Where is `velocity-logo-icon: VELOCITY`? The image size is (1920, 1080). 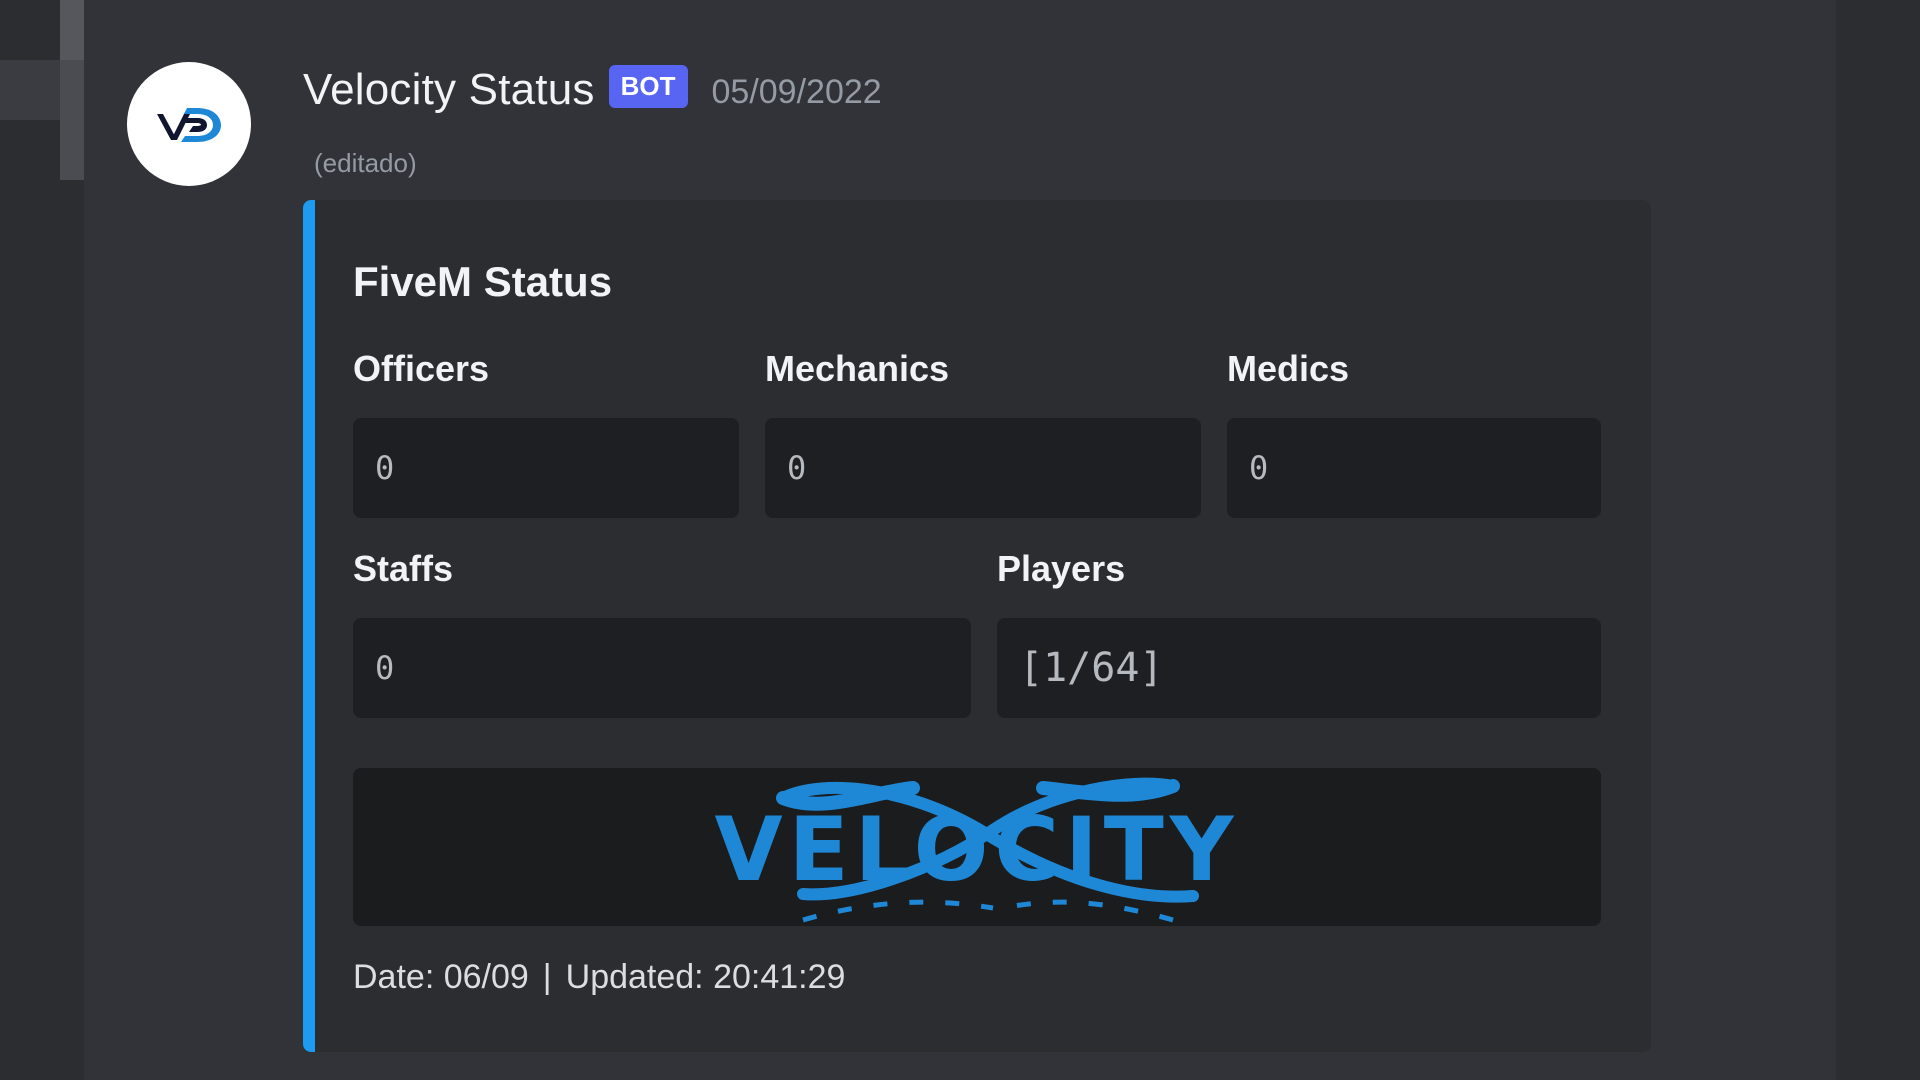
velocity-logo-icon: VELOCITY is located at coordinates (976, 850).